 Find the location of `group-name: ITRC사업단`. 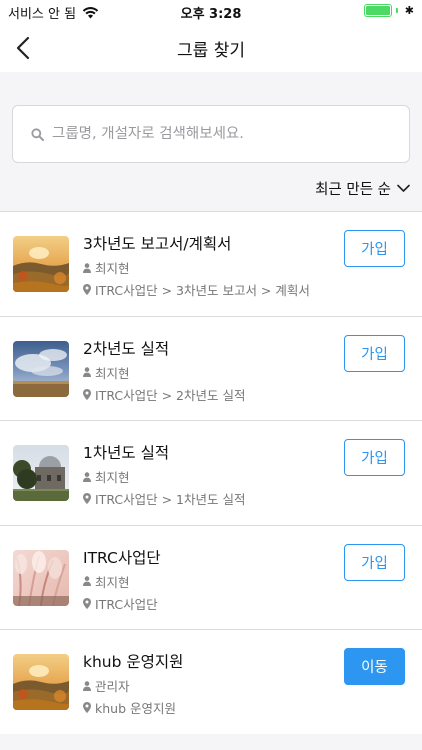

group-name: ITRC사업단 is located at coordinates (122, 557).